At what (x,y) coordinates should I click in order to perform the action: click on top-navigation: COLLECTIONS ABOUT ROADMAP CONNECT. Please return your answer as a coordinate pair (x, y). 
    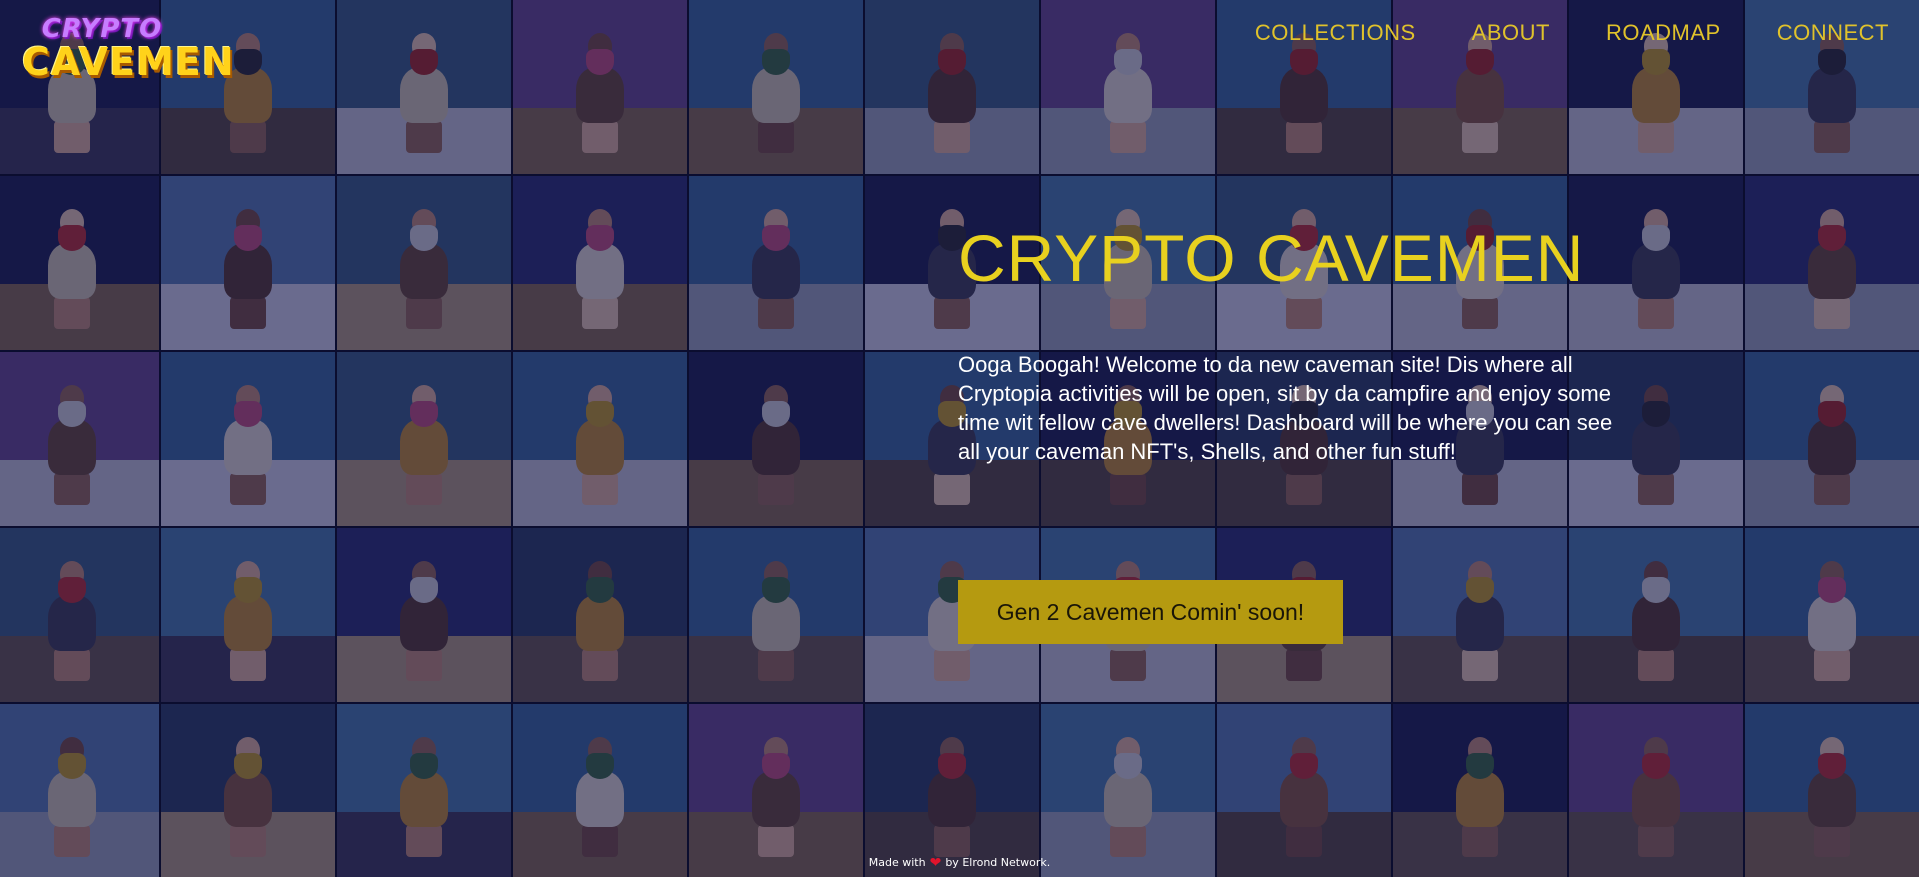
    Looking at the image, I should click on (1572, 33).